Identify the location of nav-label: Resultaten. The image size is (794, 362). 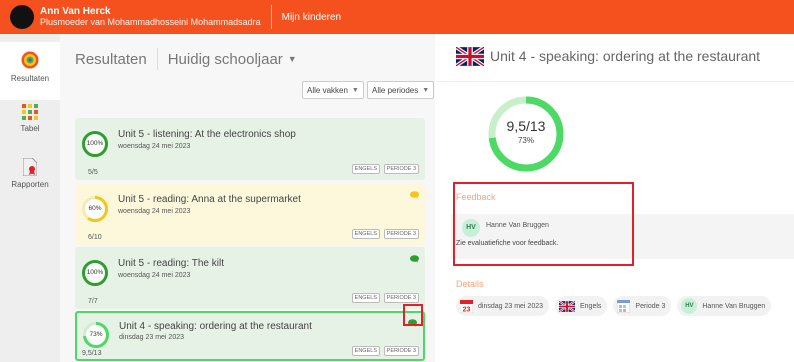
(30, 78).